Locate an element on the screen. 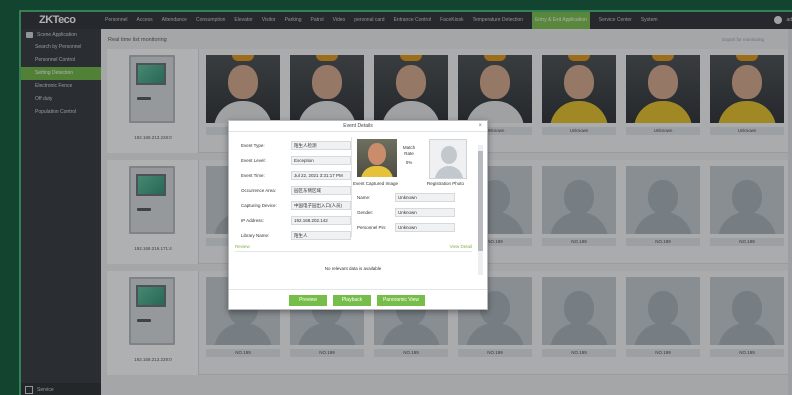 The height and width of the screenshot is (395, 792). match-rate: Match Rate 0% is located at coordinates (409, 155).